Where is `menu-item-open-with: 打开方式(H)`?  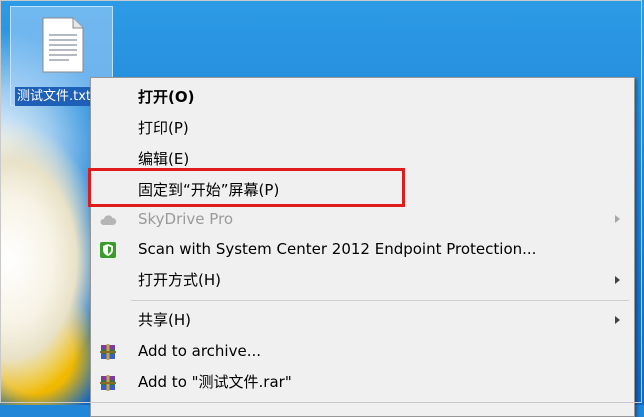 menu-item-open-with: 打开方式(H) is located at coordinates (362, 280).